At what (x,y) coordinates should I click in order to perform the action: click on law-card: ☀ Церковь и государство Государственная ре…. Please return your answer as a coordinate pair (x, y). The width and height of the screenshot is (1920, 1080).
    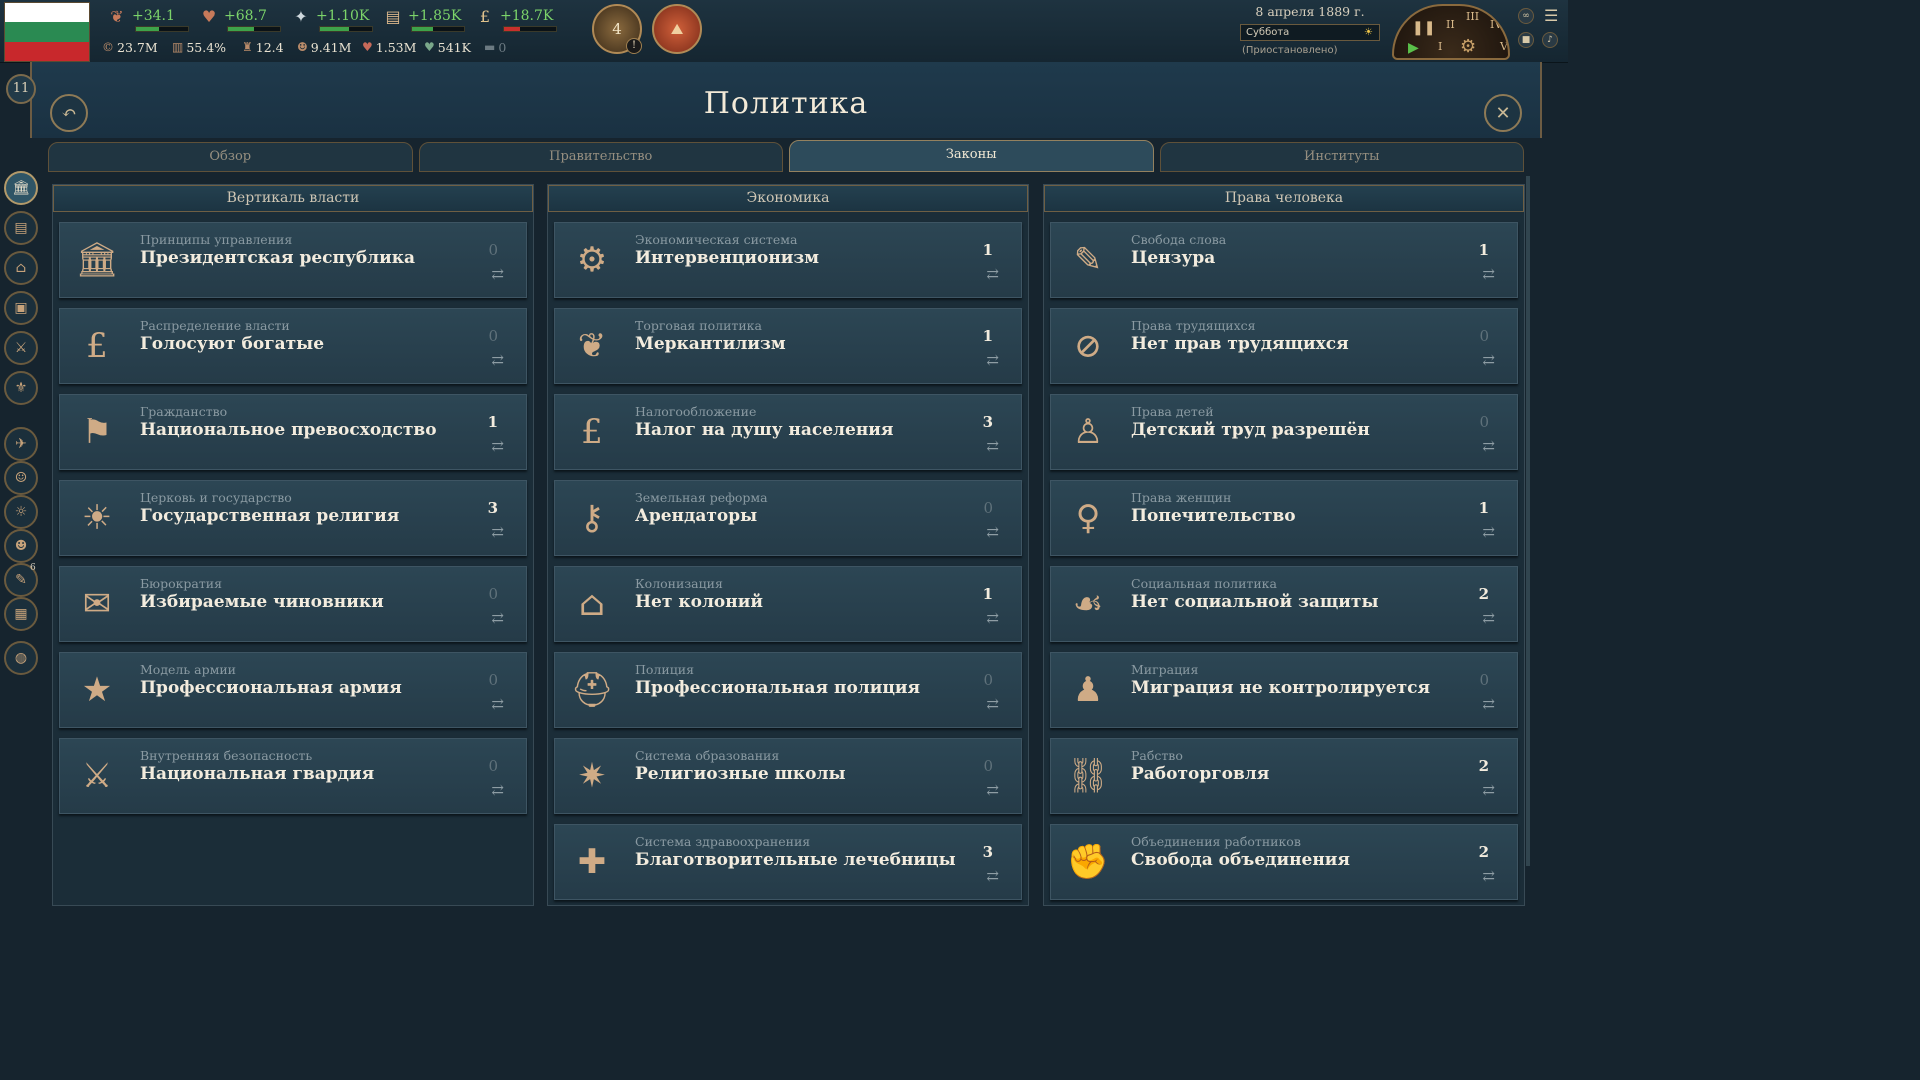
    Looking at the image, I should click on (293, 518).